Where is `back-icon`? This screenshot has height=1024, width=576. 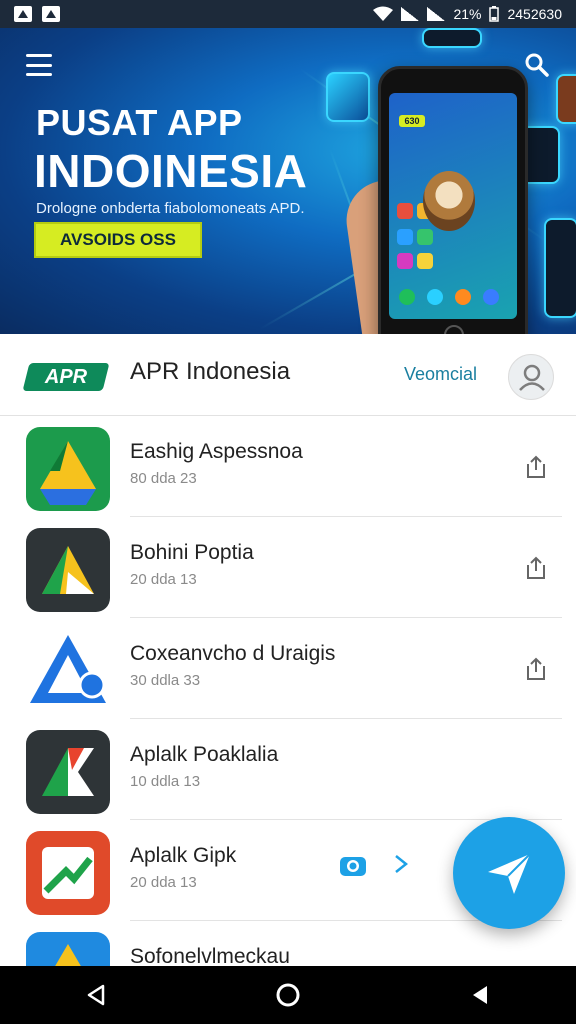 back-icon is located at coordinates (96, 995).